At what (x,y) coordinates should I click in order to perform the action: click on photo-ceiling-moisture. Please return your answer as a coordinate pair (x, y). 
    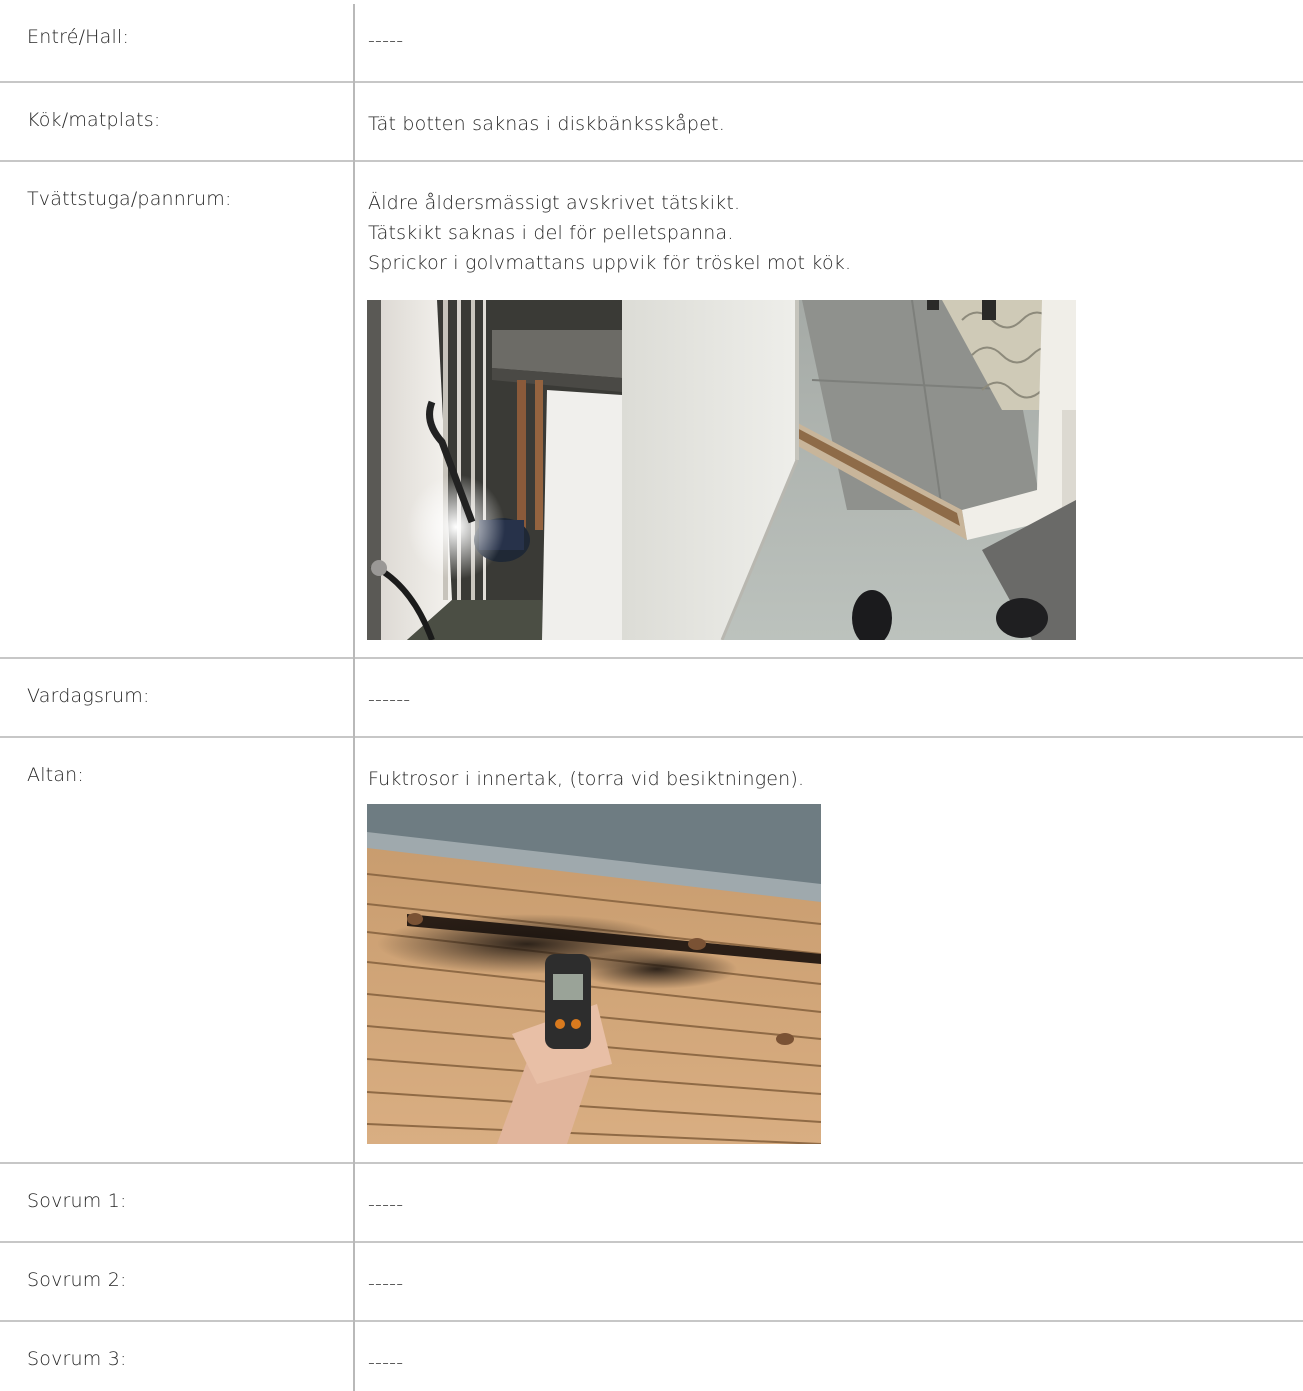
    Looking at the image, I should click on (594, 974).